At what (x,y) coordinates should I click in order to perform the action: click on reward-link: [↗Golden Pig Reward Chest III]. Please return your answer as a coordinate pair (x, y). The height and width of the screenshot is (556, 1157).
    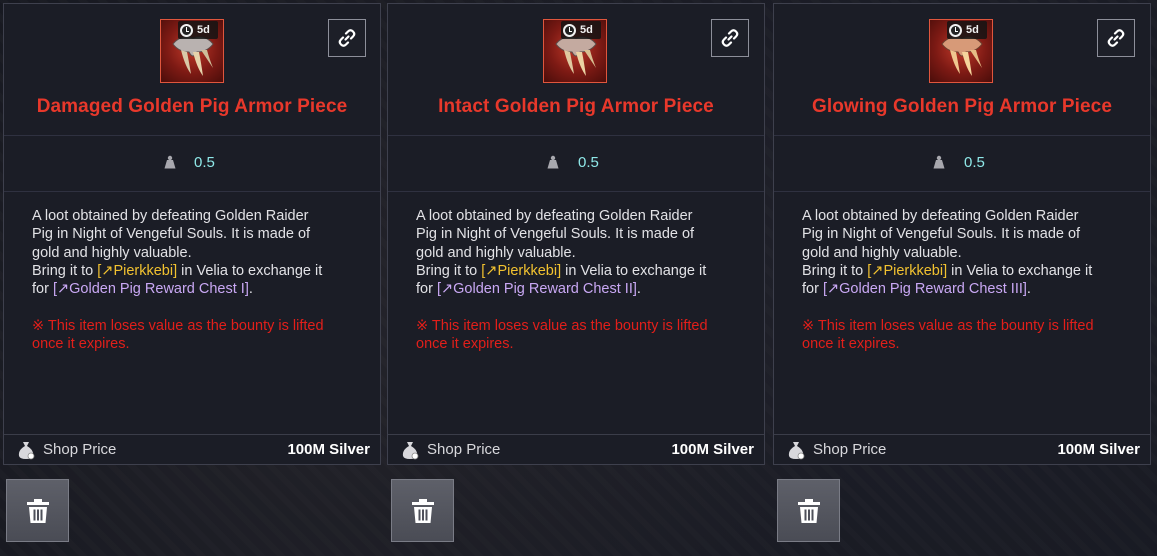
    Looking at the image, I should click on (925, 289).